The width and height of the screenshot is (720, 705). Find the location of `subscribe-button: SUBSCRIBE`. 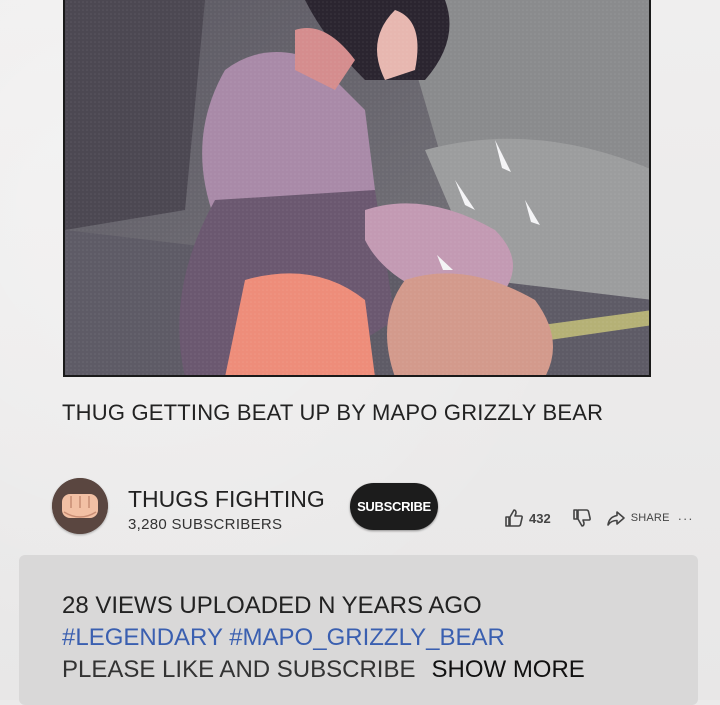

subscribe-button: SUBSCRIBE is located at coordinates (394, 506).